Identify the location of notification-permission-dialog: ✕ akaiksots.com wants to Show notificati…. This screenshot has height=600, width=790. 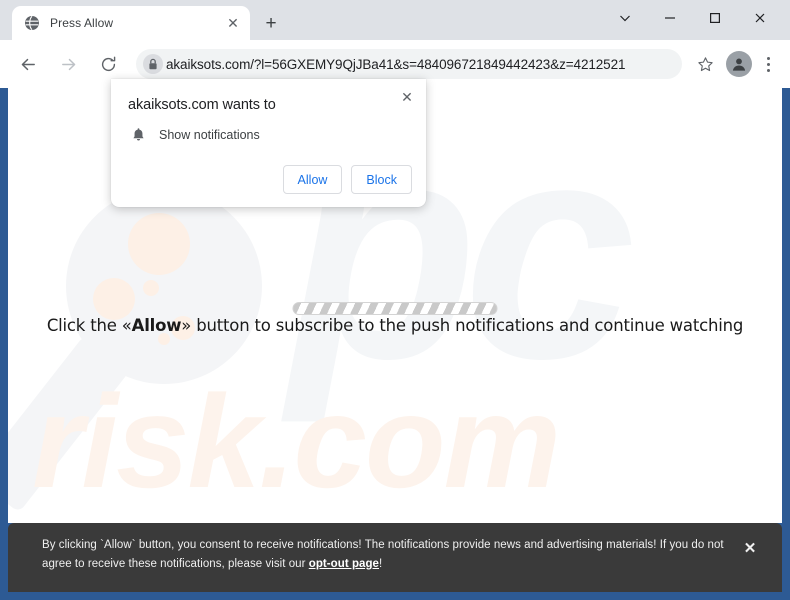
(268, 143).